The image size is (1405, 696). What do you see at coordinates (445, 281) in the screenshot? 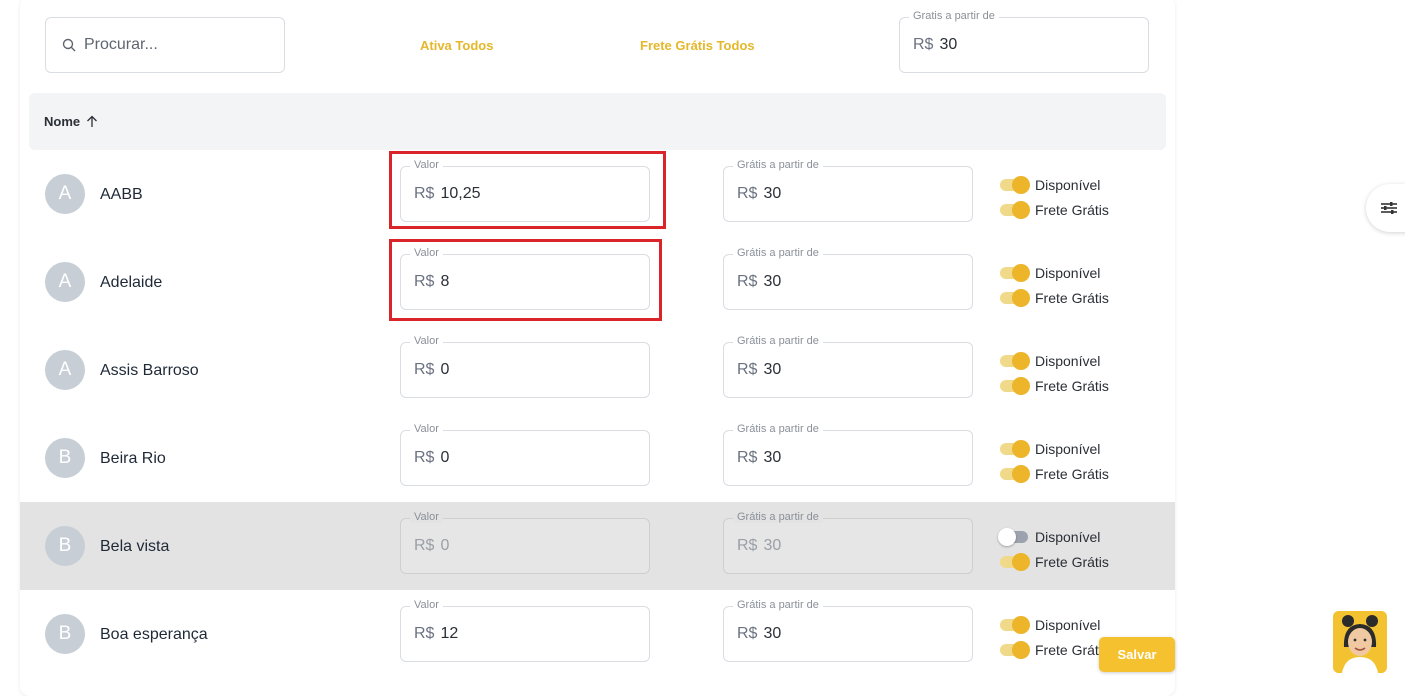
I see `delivery-price-value: 8` at bounding box center [445, 281].